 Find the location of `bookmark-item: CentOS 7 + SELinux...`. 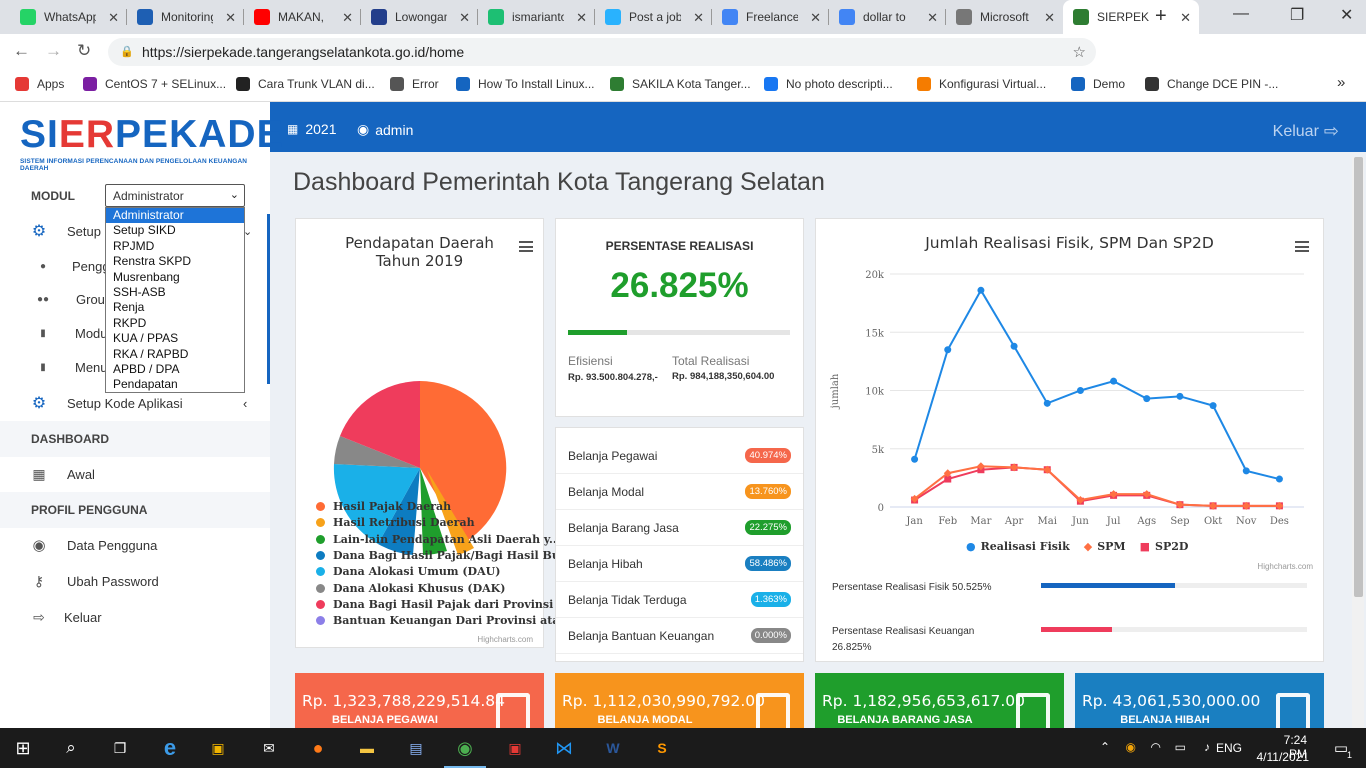

bookmark-item: CentOS 7 + SELinux... is located at coordinates (154, 84).